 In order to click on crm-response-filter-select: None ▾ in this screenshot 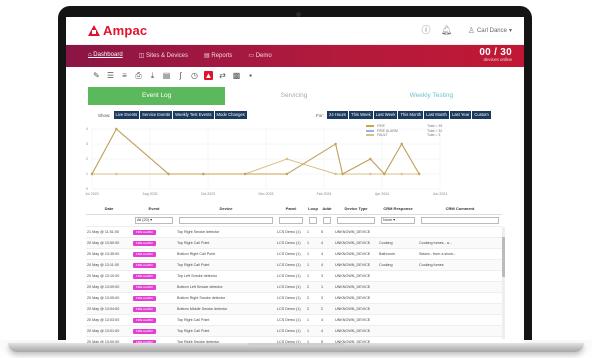, I will do `click(398, 220)`.